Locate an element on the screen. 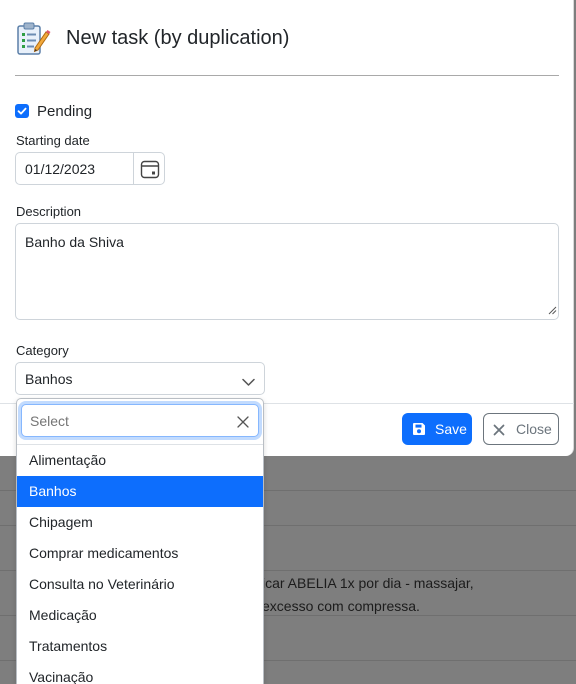 The width and height of the screenshot is (576, 684). starting-date-input: 01/12/2023 is located at coordinates (74, 168).